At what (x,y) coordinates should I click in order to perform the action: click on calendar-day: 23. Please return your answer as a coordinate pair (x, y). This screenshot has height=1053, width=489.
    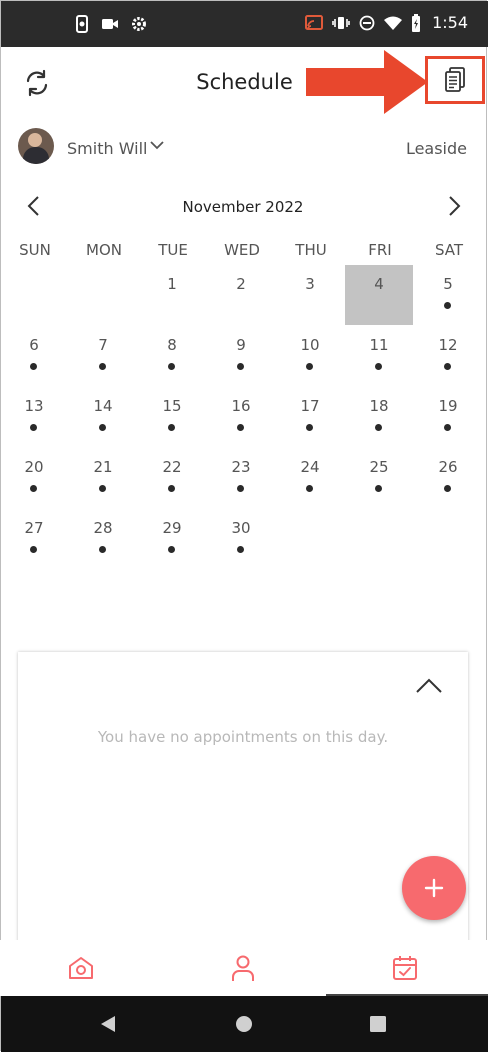
    Looking at the image, I should click on (241, 478).